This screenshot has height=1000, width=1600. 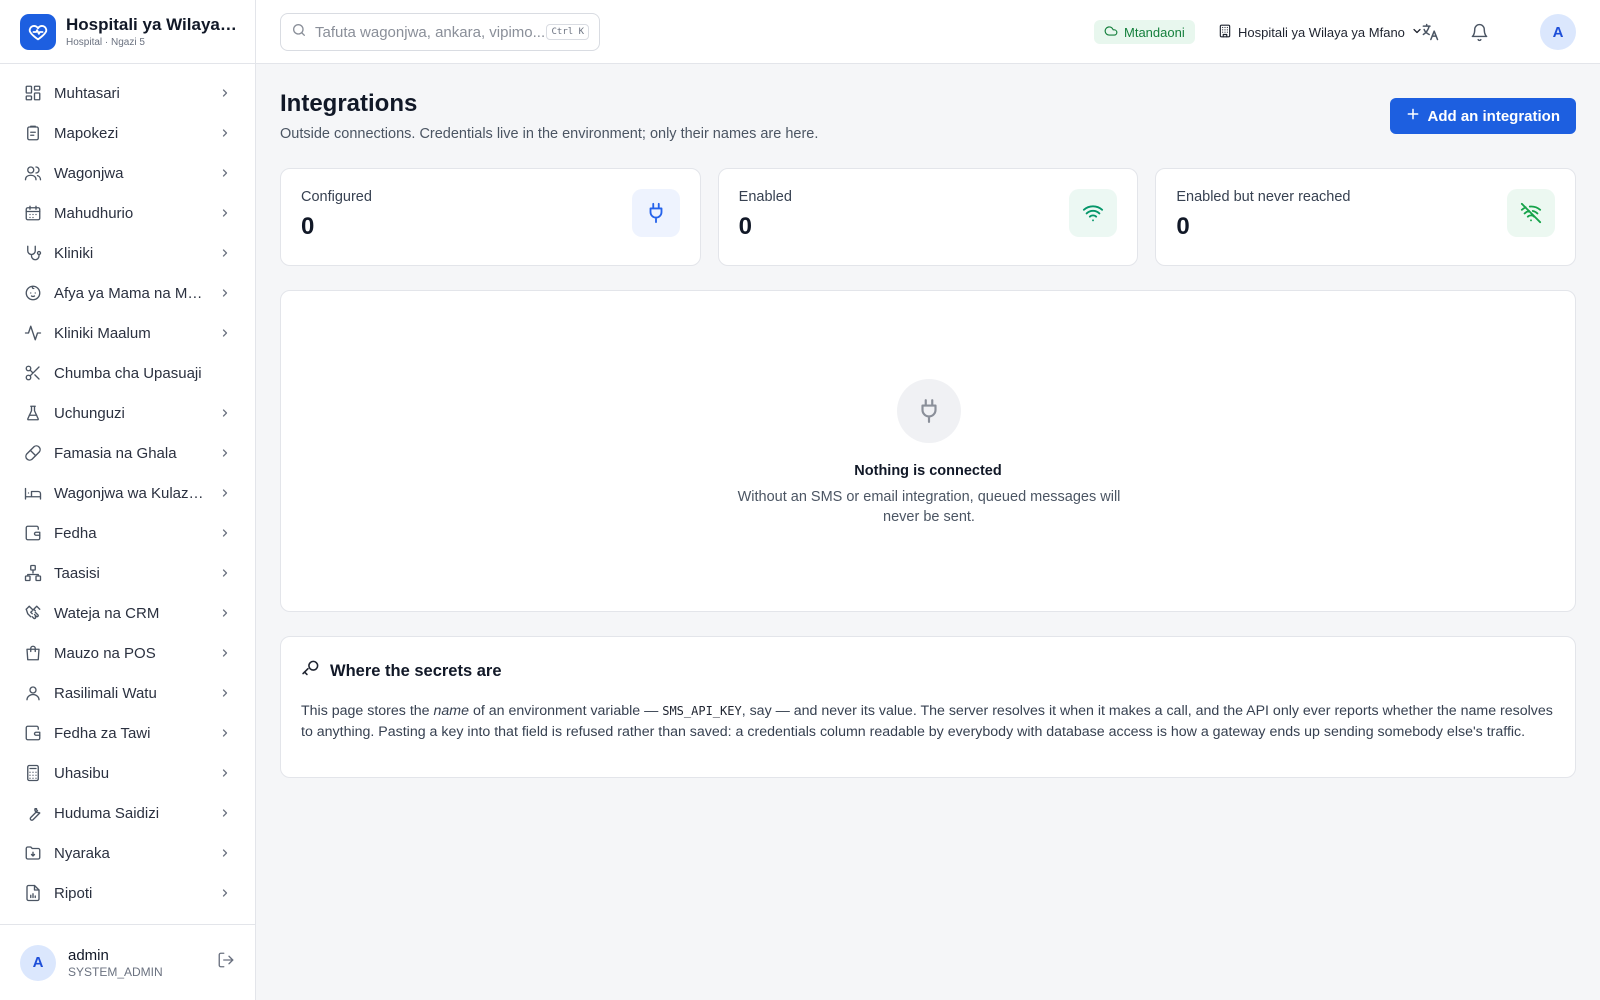 I want to click on sidebar-item-kliniki-maalum: Kliniki Maalum, so click(x=127, y=333).